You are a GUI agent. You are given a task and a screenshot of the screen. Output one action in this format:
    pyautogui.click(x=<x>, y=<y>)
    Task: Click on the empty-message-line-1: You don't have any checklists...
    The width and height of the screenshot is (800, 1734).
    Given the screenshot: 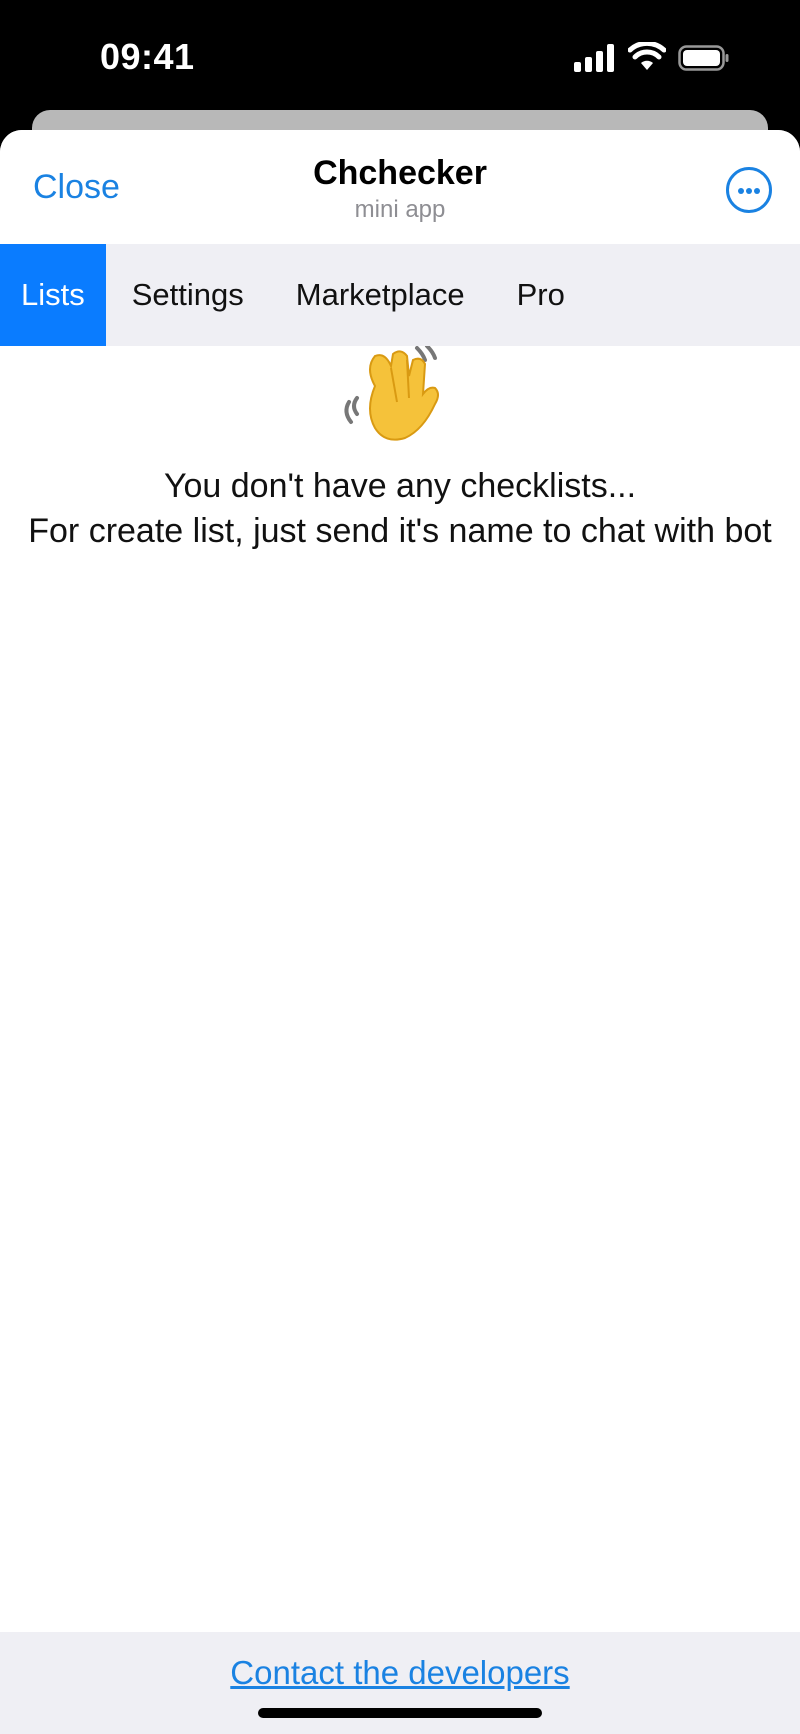 What is the action you would take?
    pyautogui.click(x=400, y=486)
    